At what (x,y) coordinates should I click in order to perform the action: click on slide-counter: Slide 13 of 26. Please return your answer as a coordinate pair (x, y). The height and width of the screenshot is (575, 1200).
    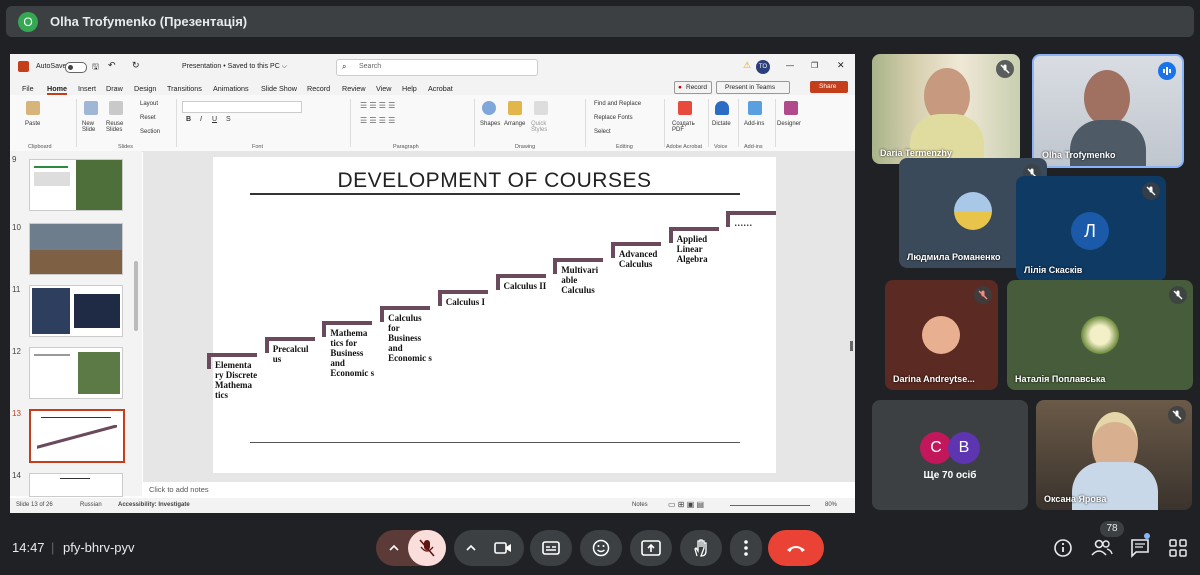
    Looking at the image, I should click on (34, 505).